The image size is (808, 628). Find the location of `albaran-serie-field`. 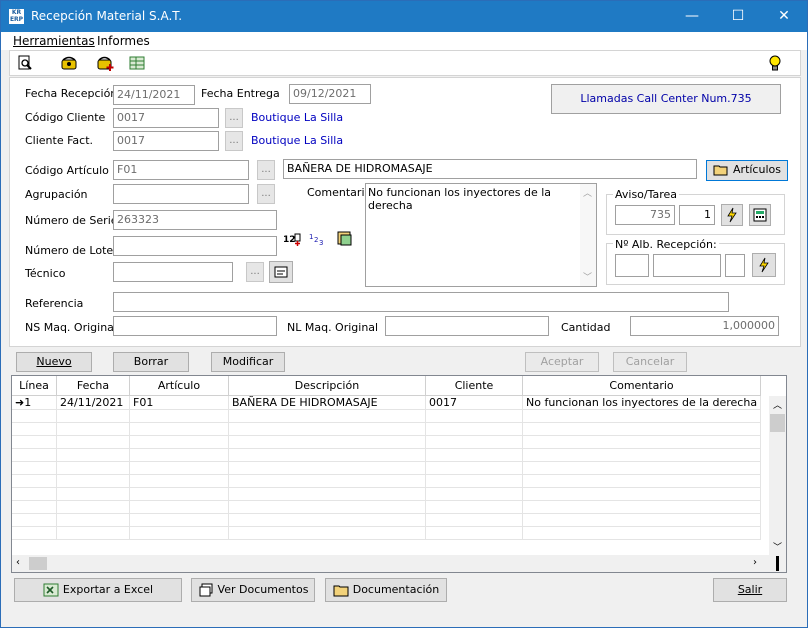

albaran-serie-field is located at coordinates (632, 265).